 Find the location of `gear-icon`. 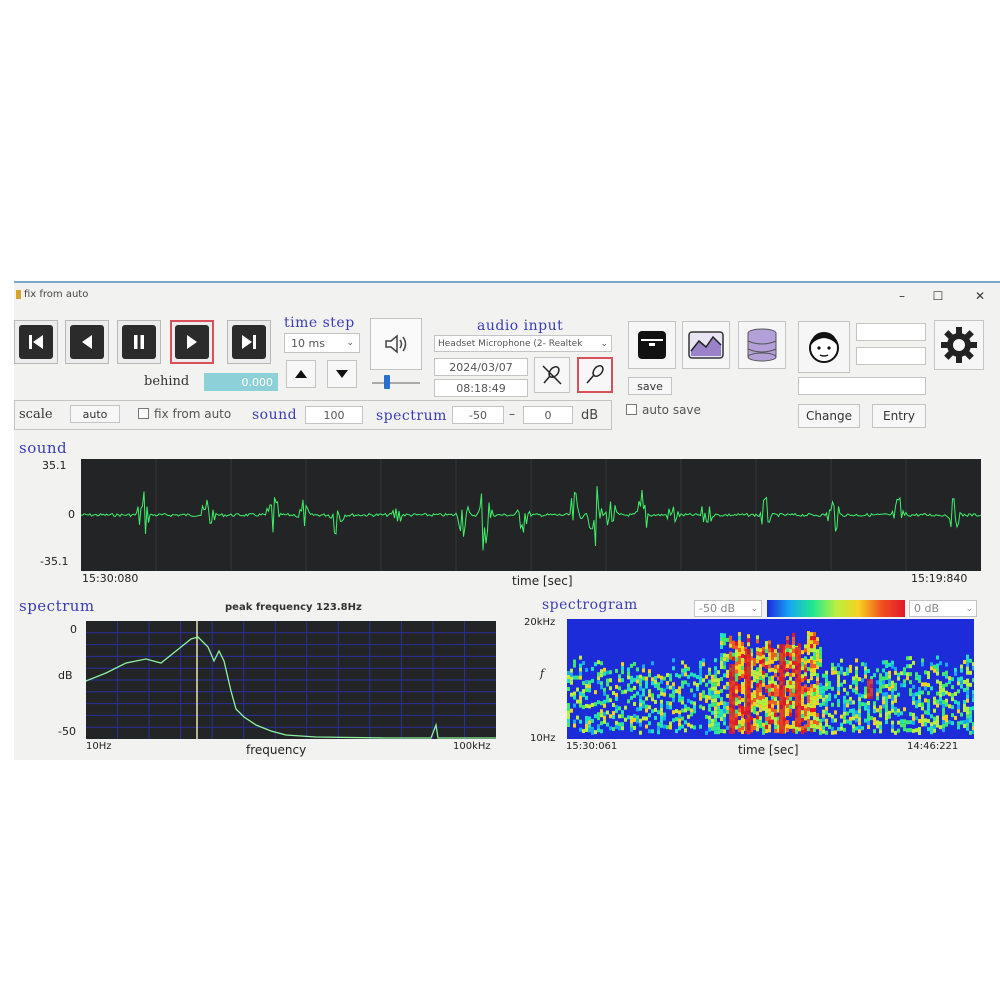

gear-icon is located at coordinates (959, 345).